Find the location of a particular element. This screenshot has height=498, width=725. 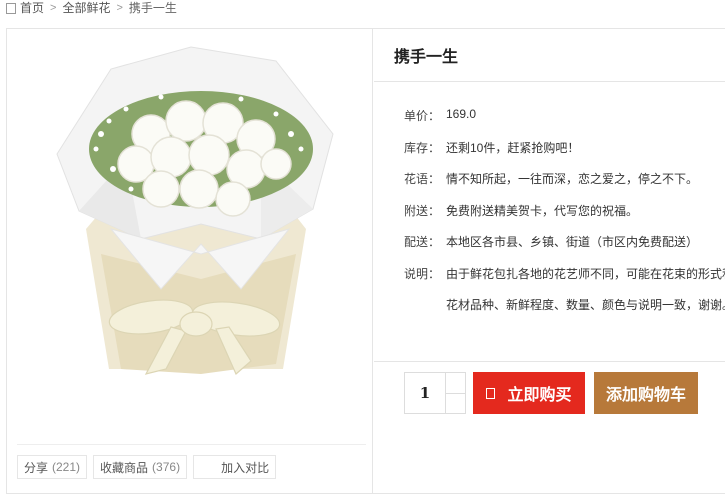

share-count: (221) is located at coordinates (66, 467).